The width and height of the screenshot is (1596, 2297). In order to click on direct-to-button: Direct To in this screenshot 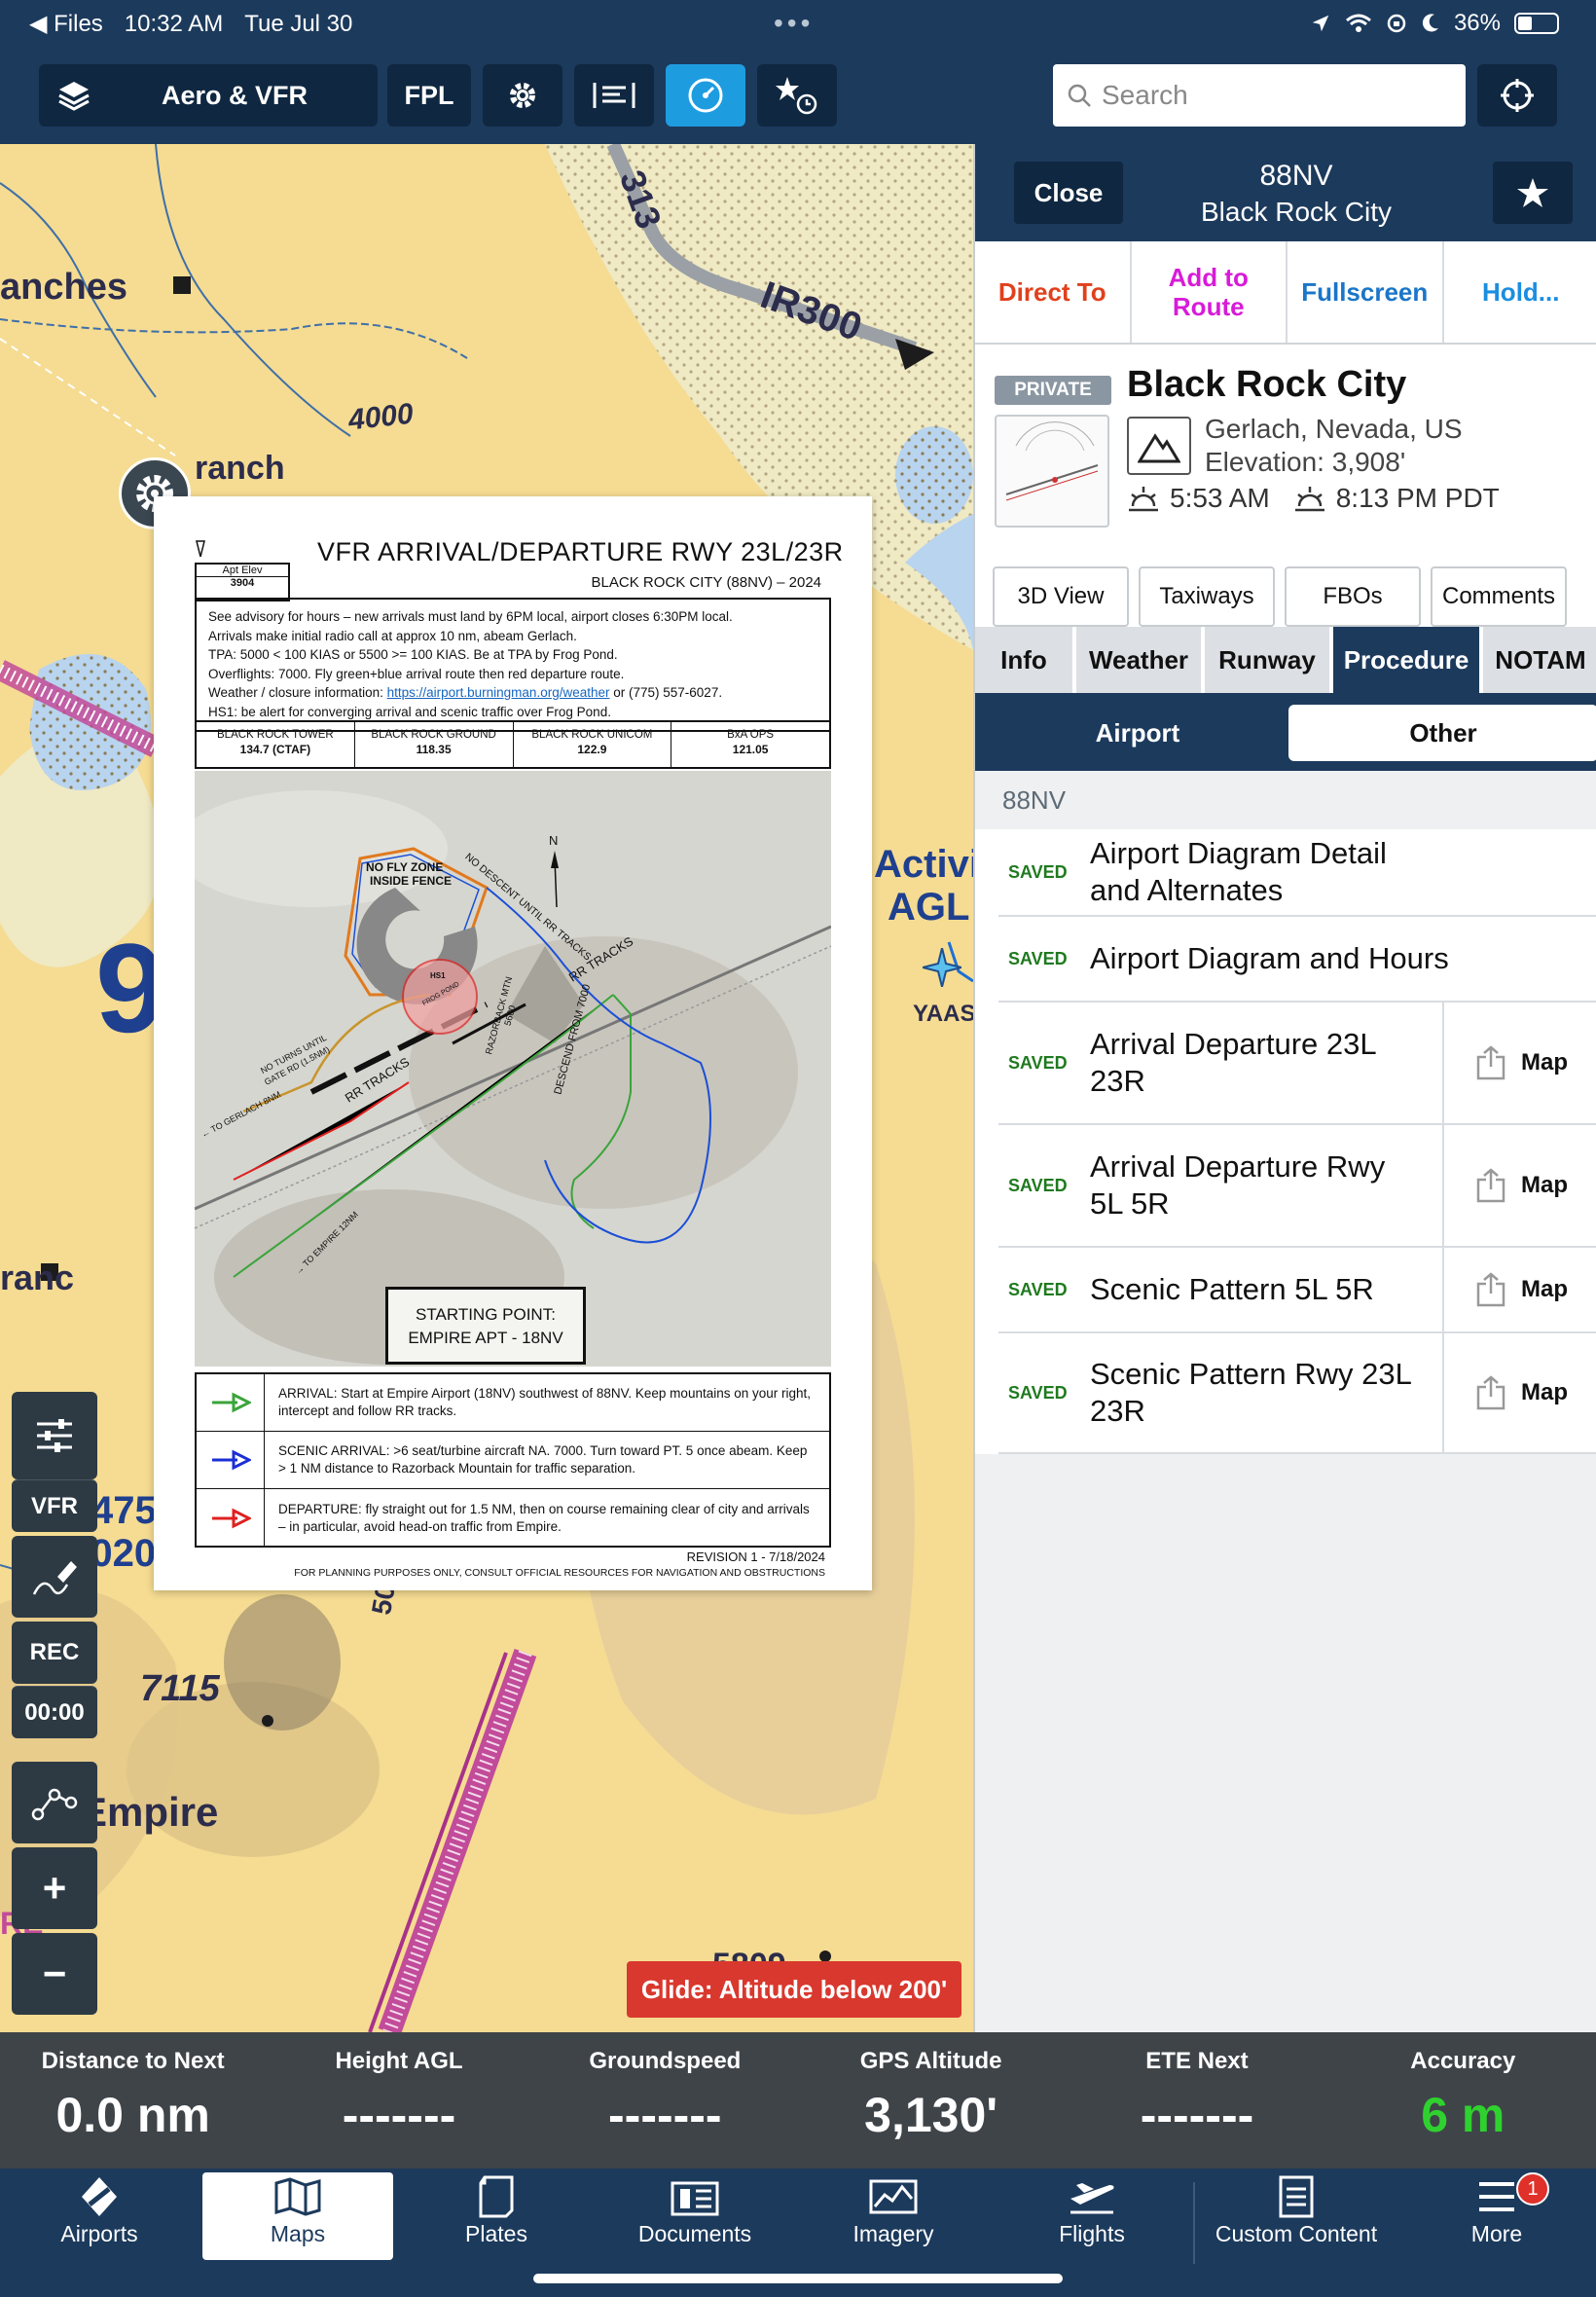, I will do `click(1053, 292)`.